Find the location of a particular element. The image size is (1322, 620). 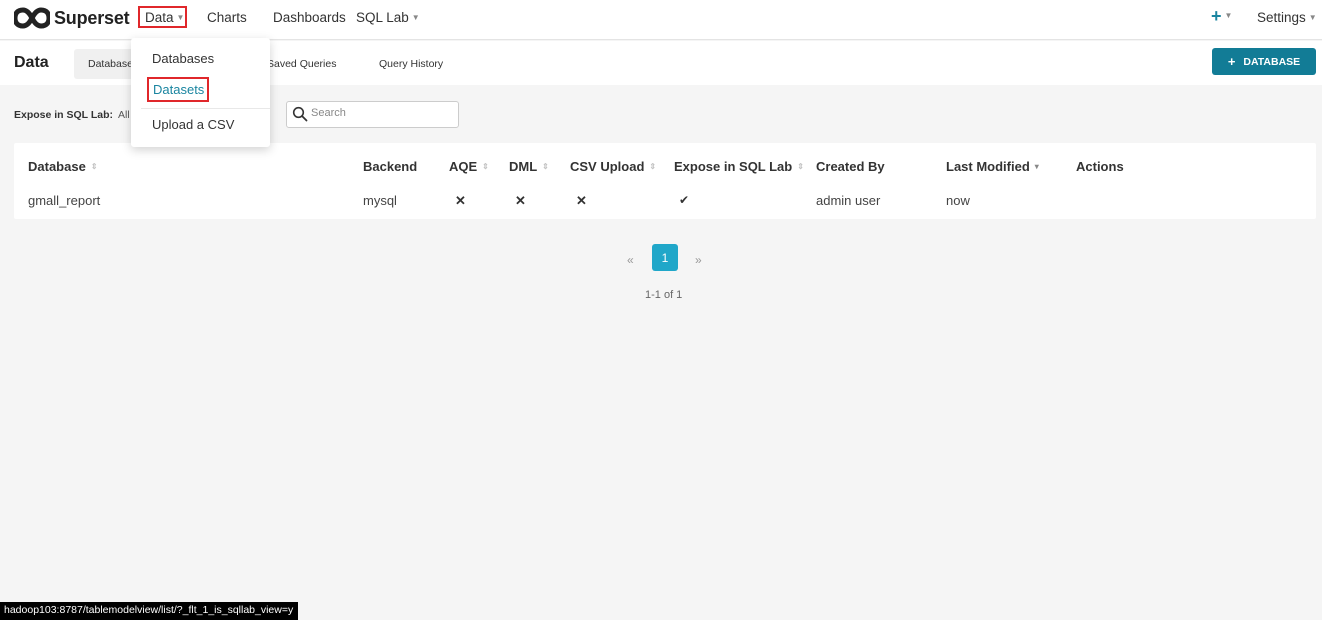

nav-charts-label: Charts is located at coordinates (227, 17).